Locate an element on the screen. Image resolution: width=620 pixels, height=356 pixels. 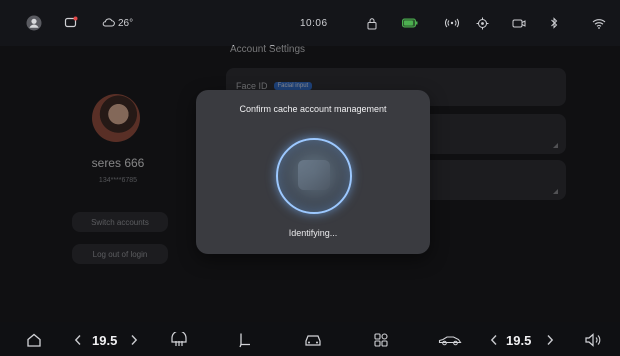
message-icon is located at coordinates (71, 23).